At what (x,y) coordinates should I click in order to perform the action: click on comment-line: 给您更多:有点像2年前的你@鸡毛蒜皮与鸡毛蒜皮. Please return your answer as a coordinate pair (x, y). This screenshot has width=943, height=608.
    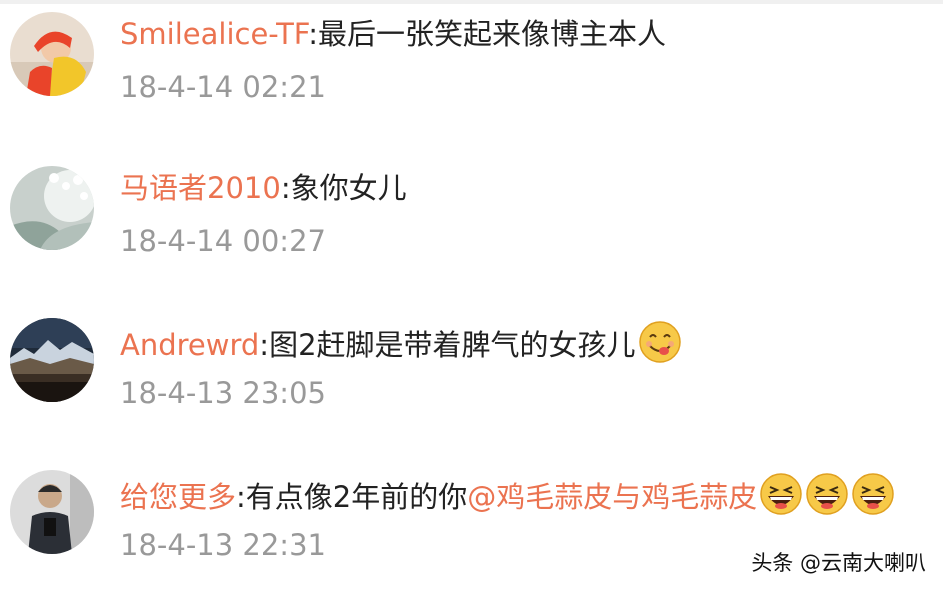
    Looking at the image, I should click on (507, 493).